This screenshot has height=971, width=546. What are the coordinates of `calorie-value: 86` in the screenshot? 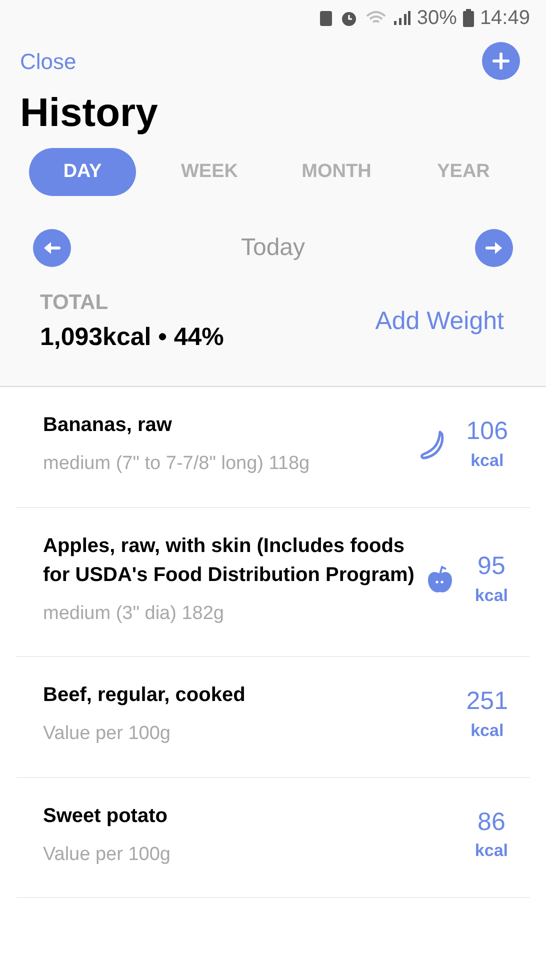 It's located at (492, 822).